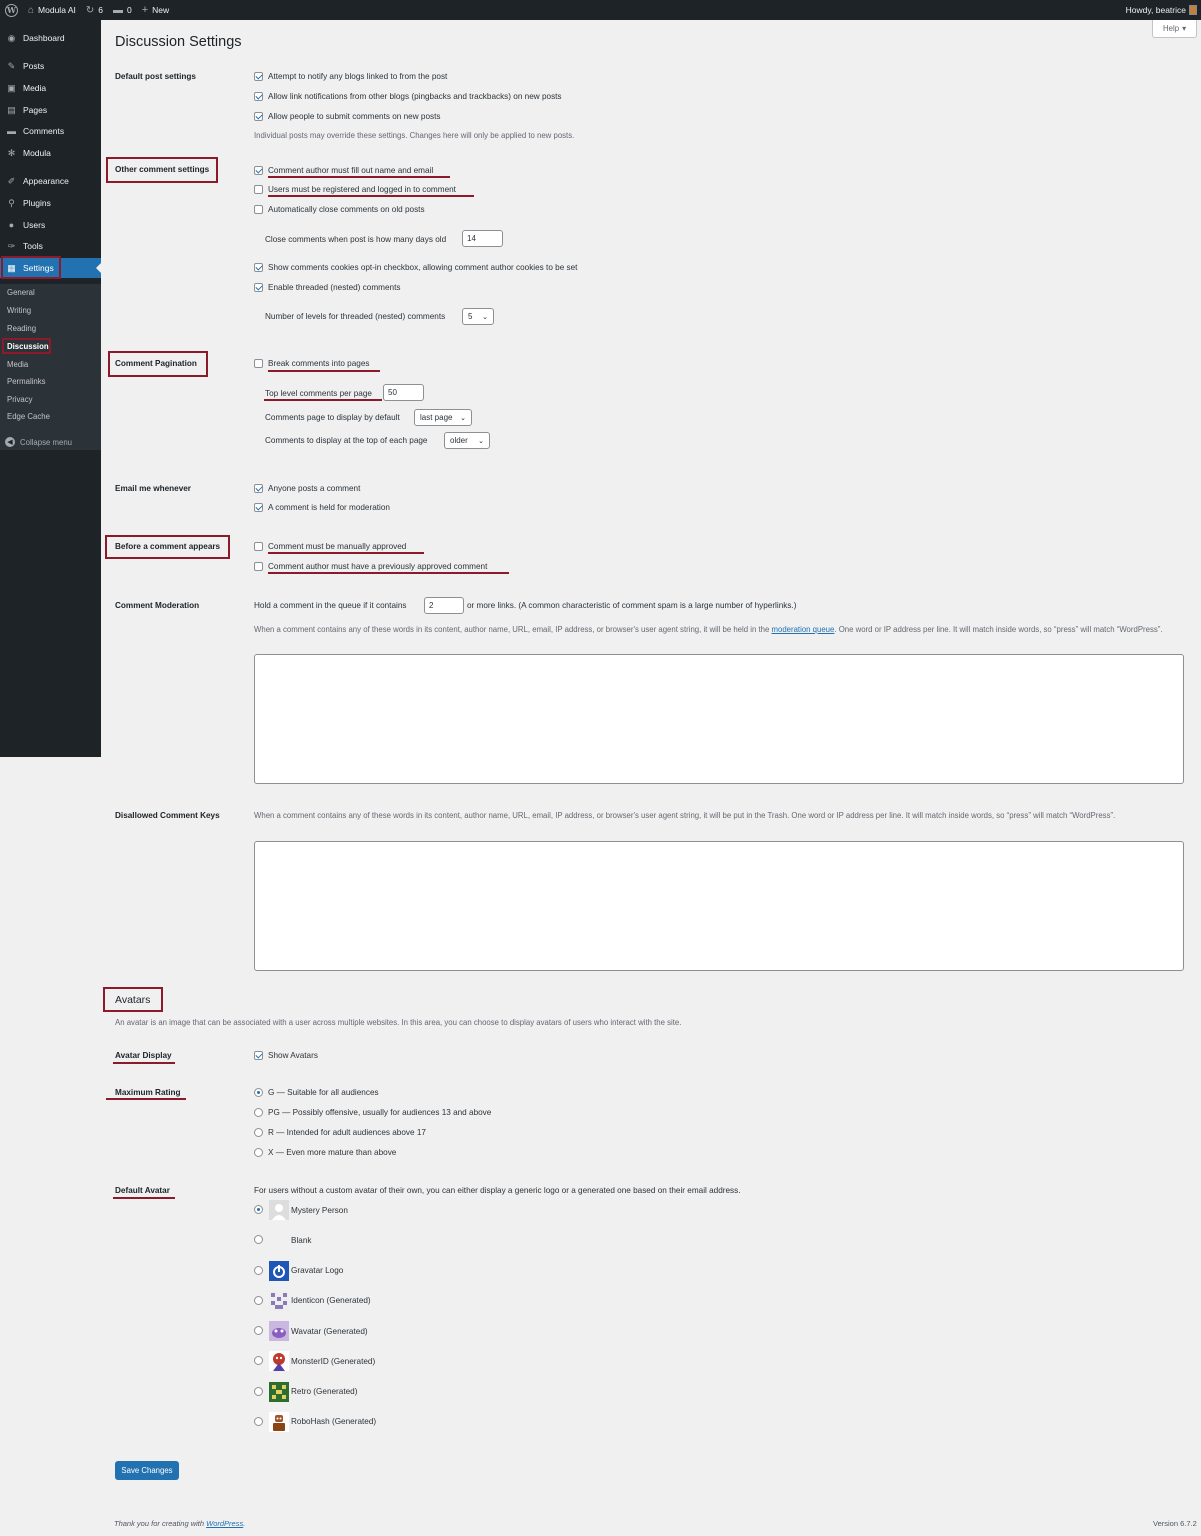 The image size is (1201, 1536). What do you see at coordinates (334, 287) in the screenshot?
I see `threaded-comments-label: Enable threaded (nested) comments` at bounding box center [334, 287].